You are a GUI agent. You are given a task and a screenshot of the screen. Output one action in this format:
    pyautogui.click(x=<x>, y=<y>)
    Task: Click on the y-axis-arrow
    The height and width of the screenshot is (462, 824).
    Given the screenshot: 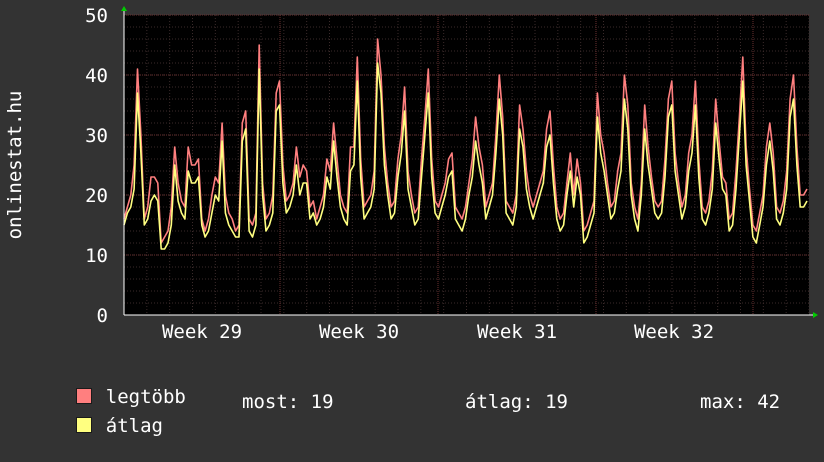 What is the action you would take?
    pyautogui.click(x=124, y=8)
    